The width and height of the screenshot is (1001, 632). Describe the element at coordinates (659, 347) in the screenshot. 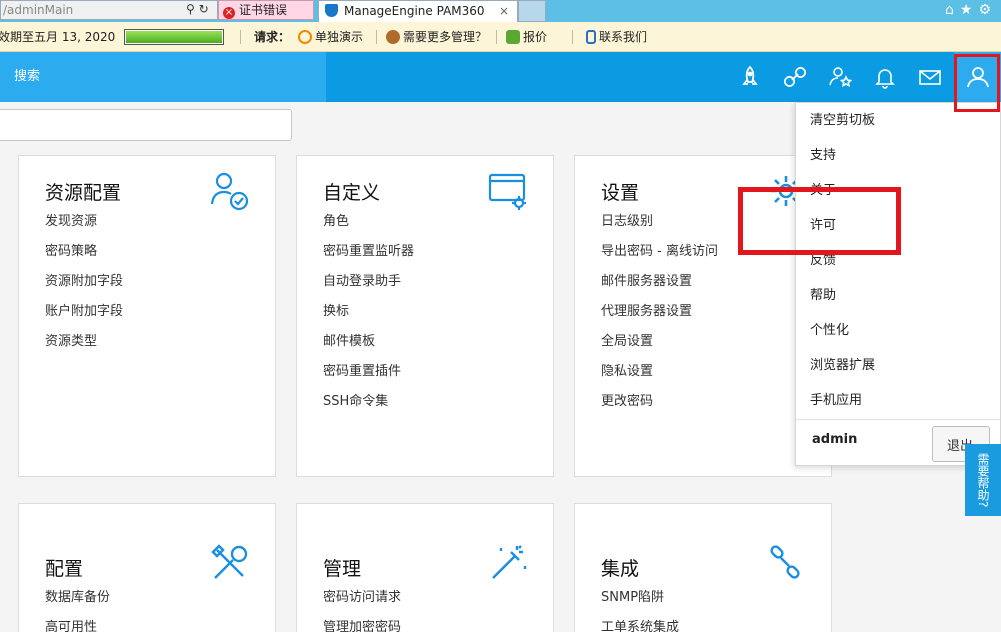

I see `menu-link: 全局设置` at that location.